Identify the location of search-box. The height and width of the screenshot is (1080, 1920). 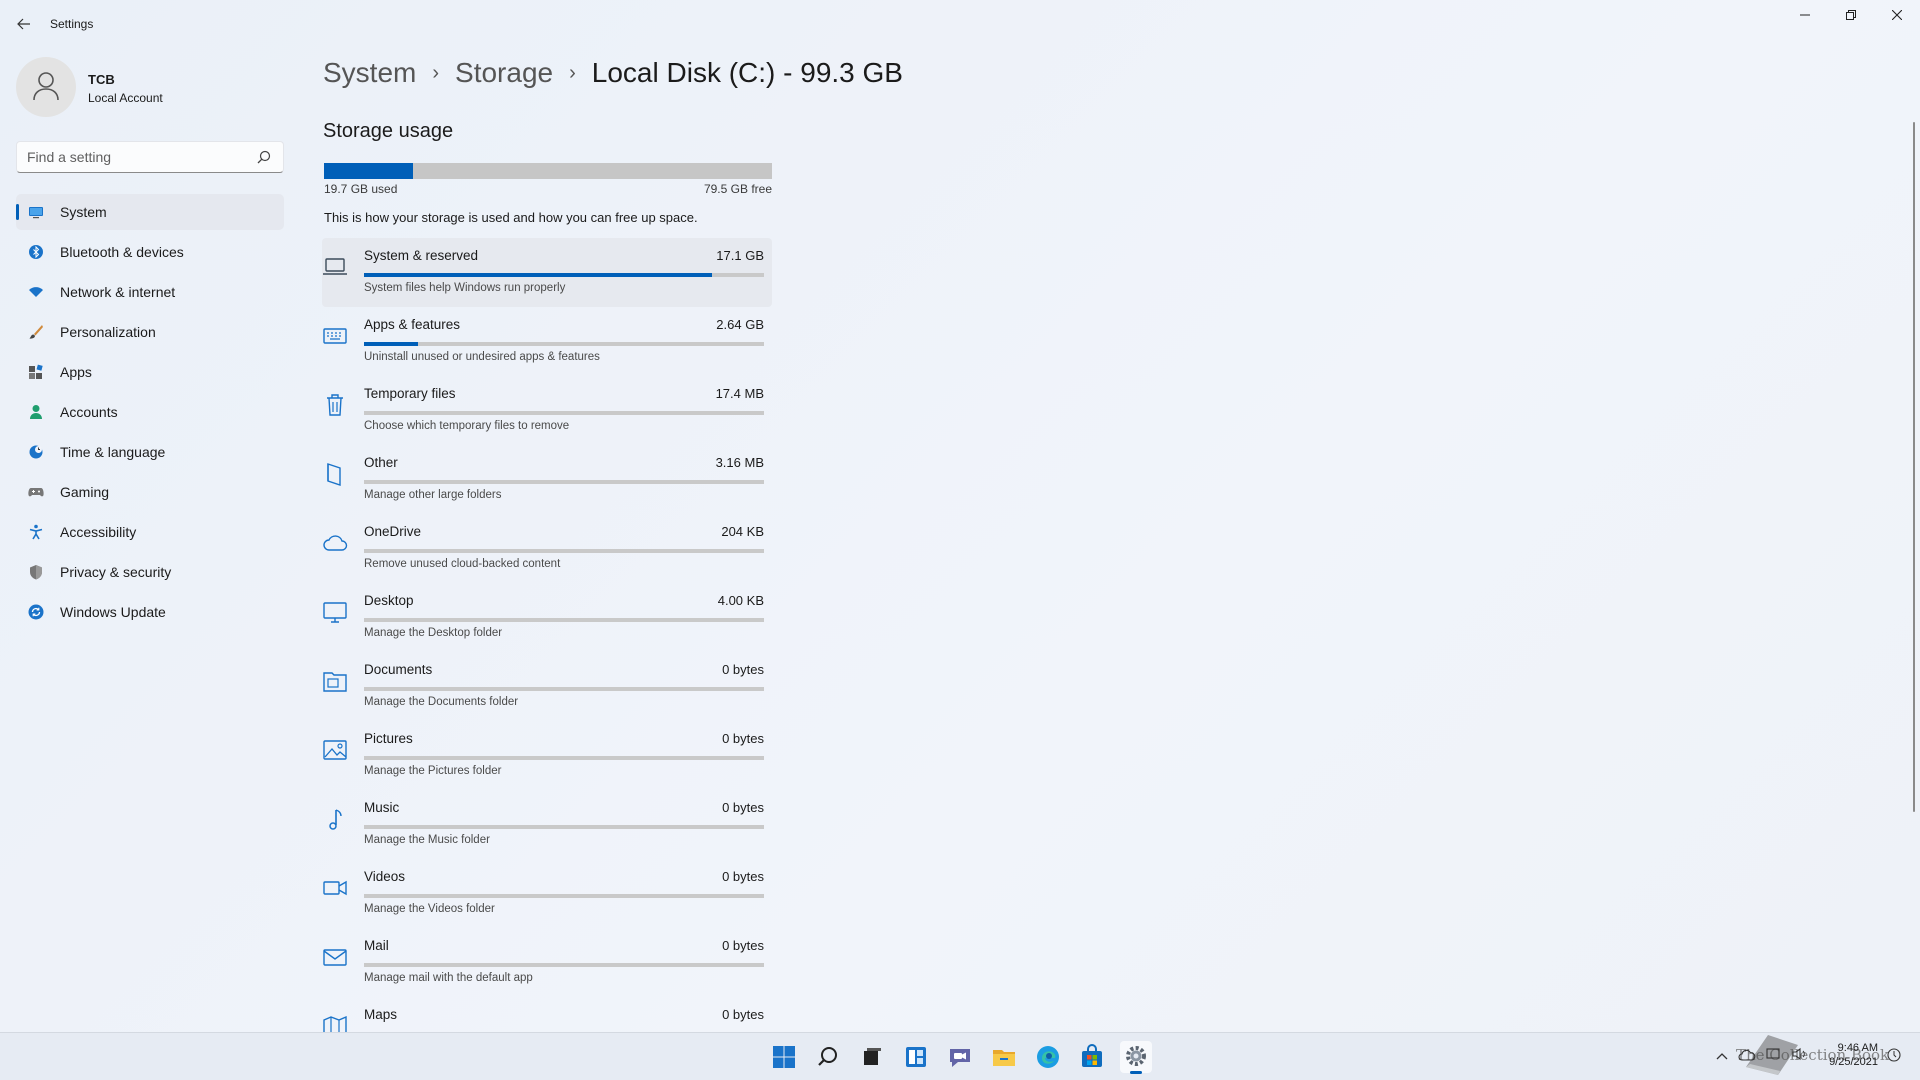
(150, 157).